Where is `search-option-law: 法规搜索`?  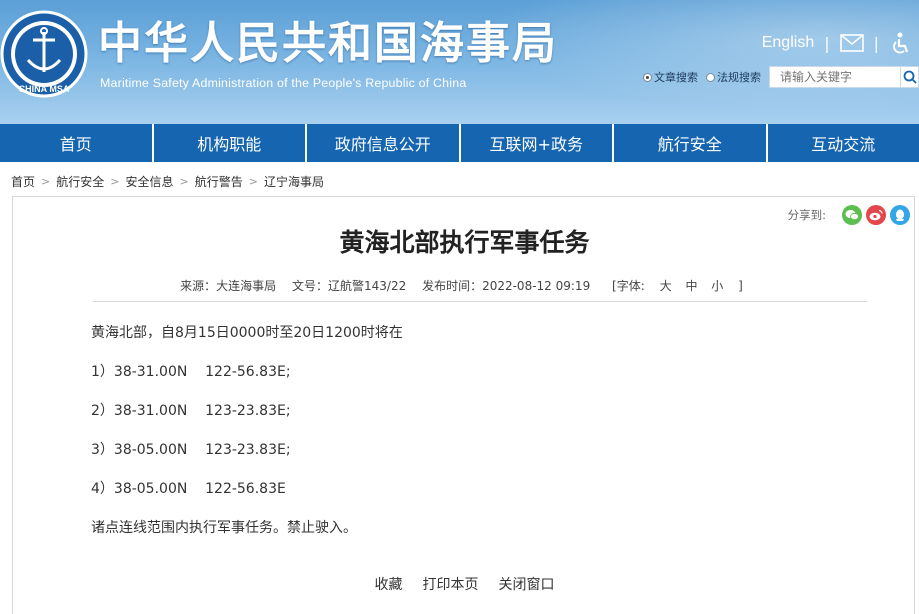
search-option-law: 法规搜索 is located at coordinates (733, 77).